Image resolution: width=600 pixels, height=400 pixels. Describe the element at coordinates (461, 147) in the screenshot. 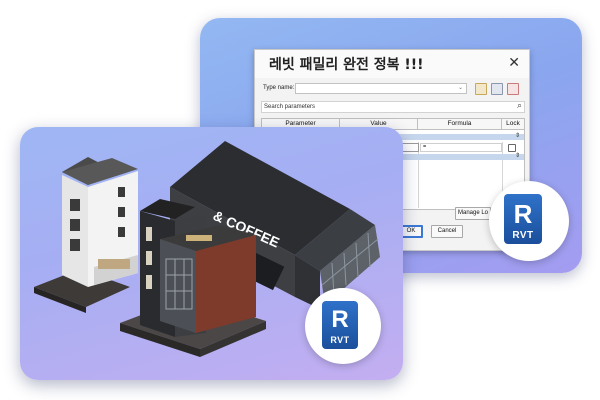

I see `formula-cell: =` at that location.